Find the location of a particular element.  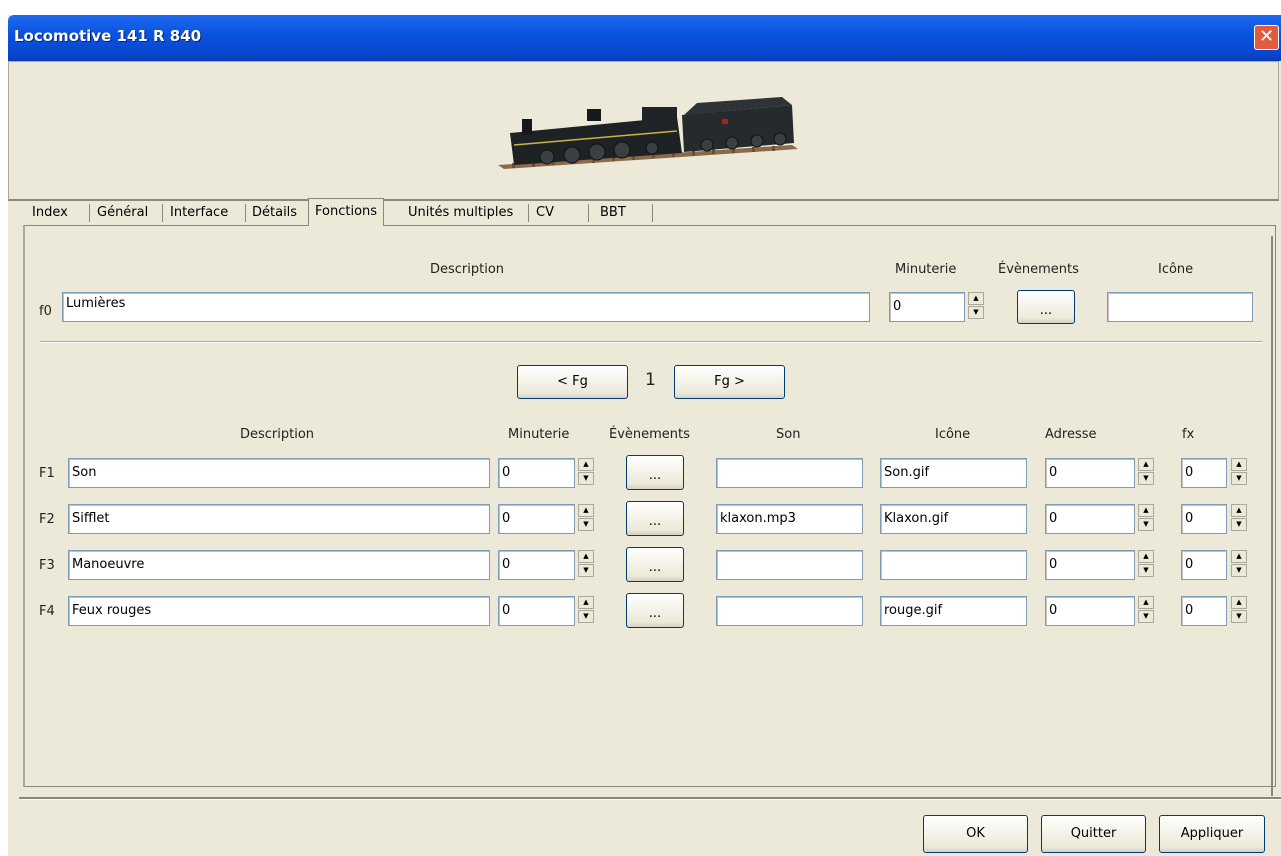

function-description-field: Son is located at coordinates (279, 473).